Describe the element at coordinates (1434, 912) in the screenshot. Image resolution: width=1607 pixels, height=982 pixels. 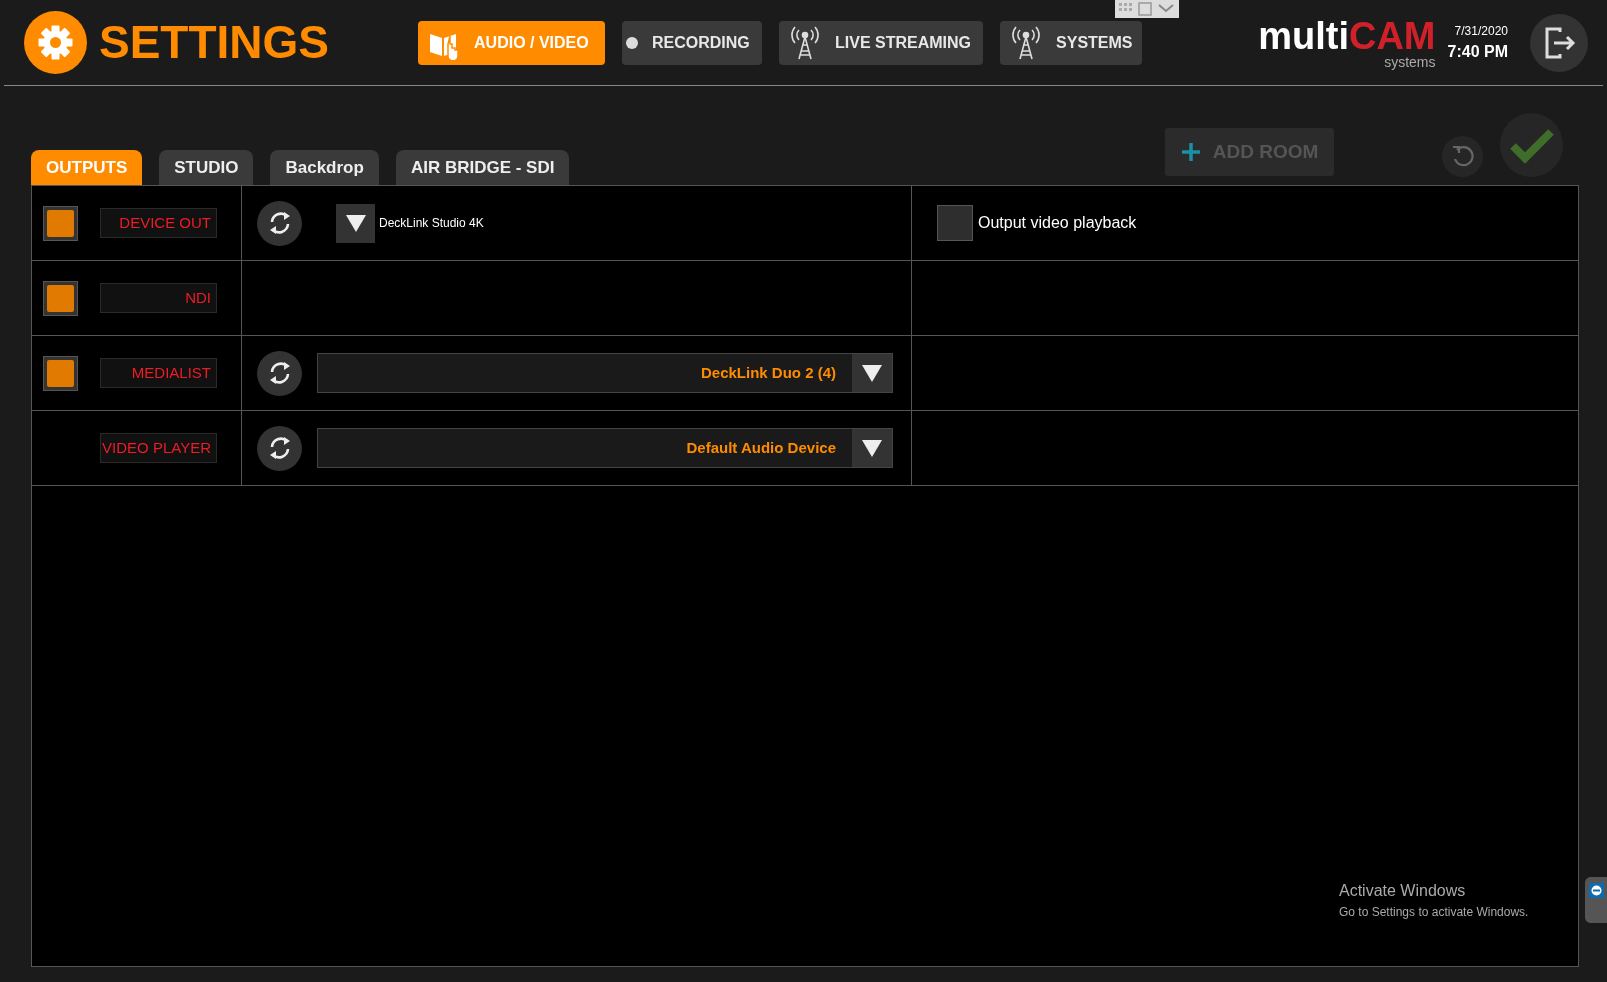
I see `activation-text: Go to Settings to activate Windows.` at that location.